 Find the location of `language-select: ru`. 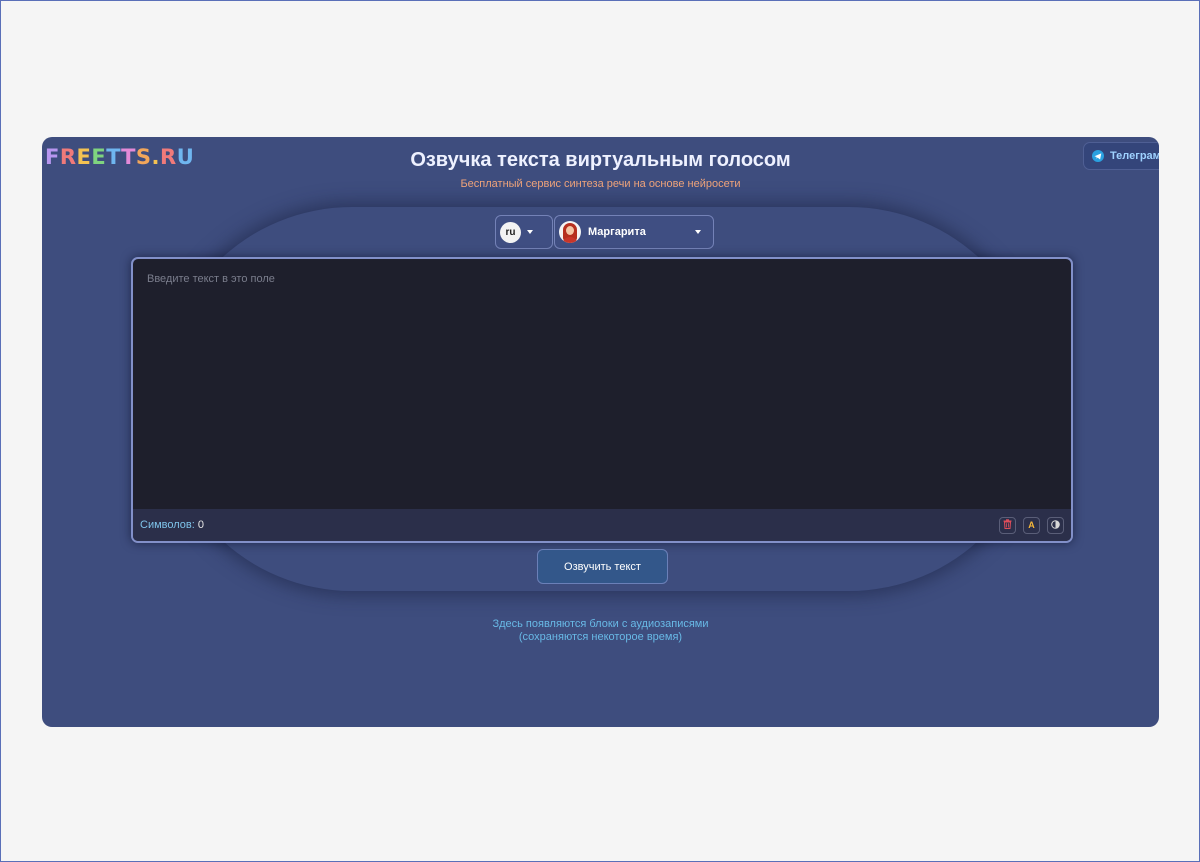

language-select: ru is located at coordinates (524, 232).